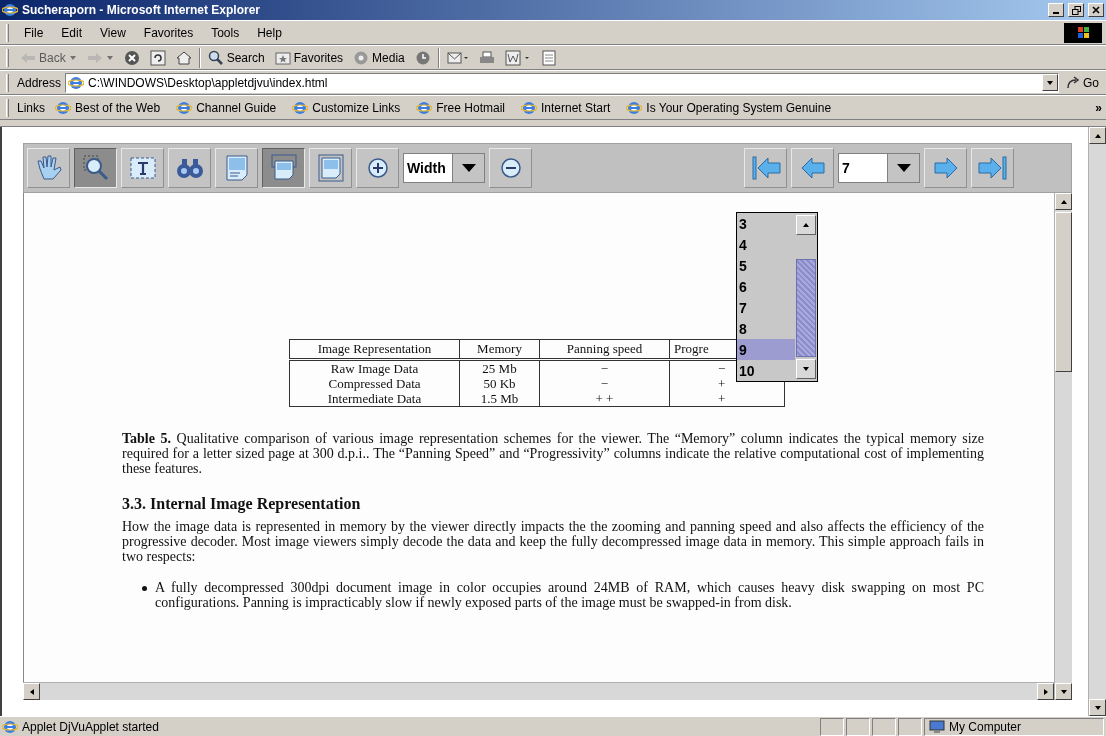 The width and height of the screenshot is (1106, 736). I want to click on link-button: Customize Links, so click(346, 107).